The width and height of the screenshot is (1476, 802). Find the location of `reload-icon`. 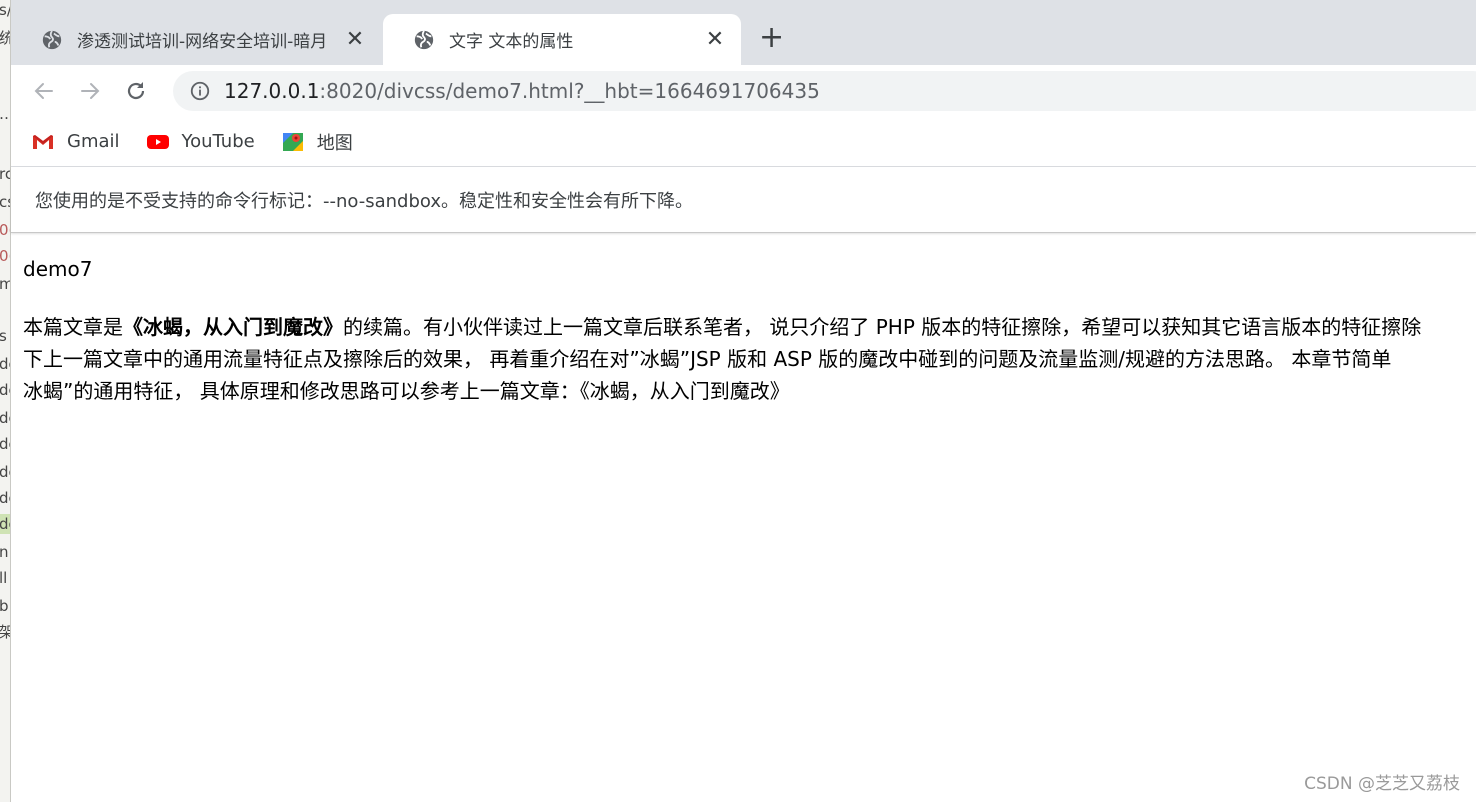

reload-icon is located at coordinates (136, 91).